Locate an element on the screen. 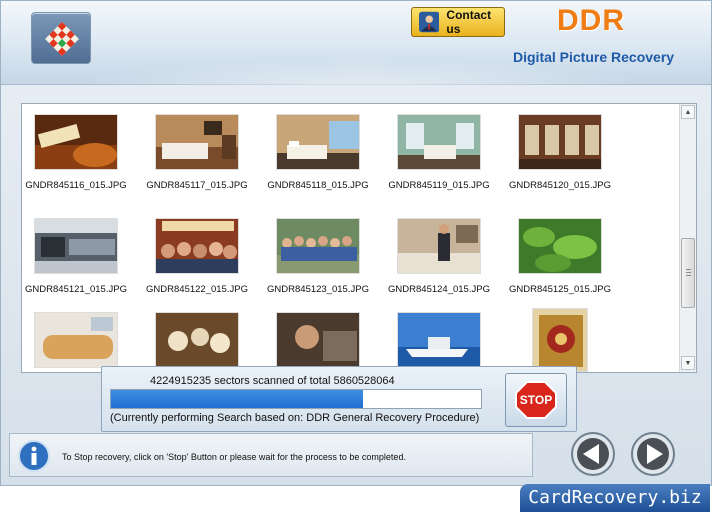  brand-logo-text: DDR is located at coordinates (591, 20).